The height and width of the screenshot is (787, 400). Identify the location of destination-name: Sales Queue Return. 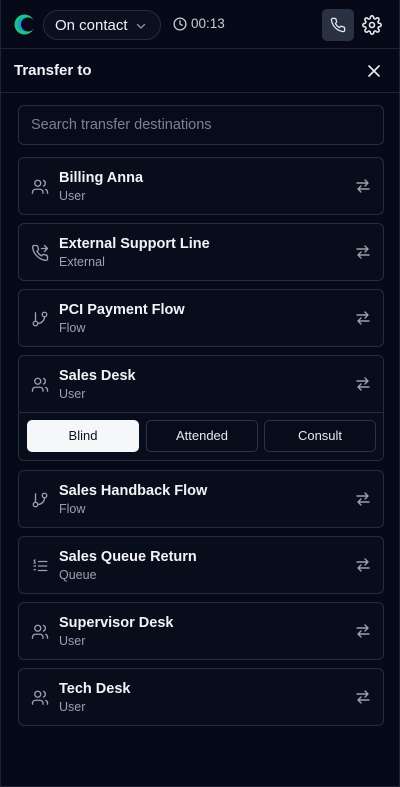
(128, 557).